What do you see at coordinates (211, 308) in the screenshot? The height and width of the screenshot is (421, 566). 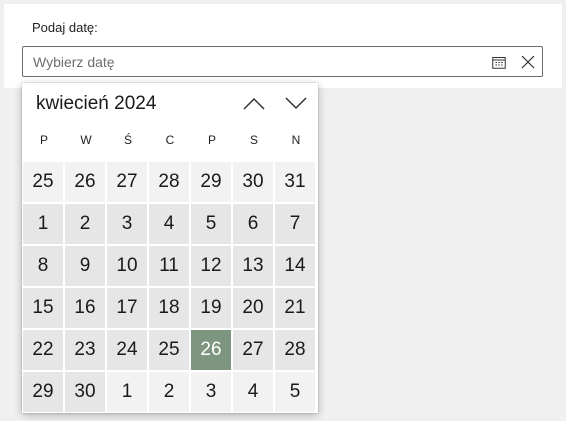 I see `day-cell: 19` at bounding box center [211, 308].